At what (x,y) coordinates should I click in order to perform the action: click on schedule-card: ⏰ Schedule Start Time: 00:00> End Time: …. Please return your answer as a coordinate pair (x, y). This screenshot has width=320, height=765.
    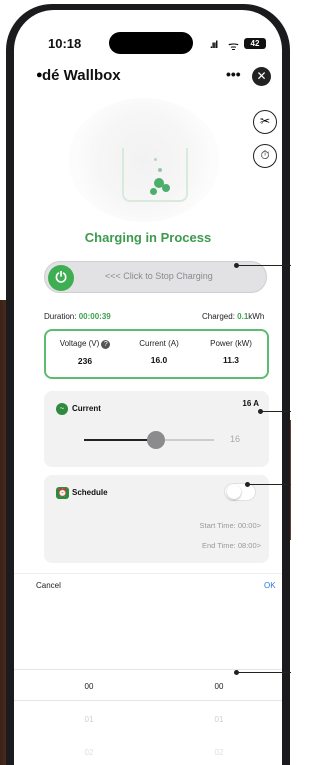
    Looking at the image, I should click on (156, 519).